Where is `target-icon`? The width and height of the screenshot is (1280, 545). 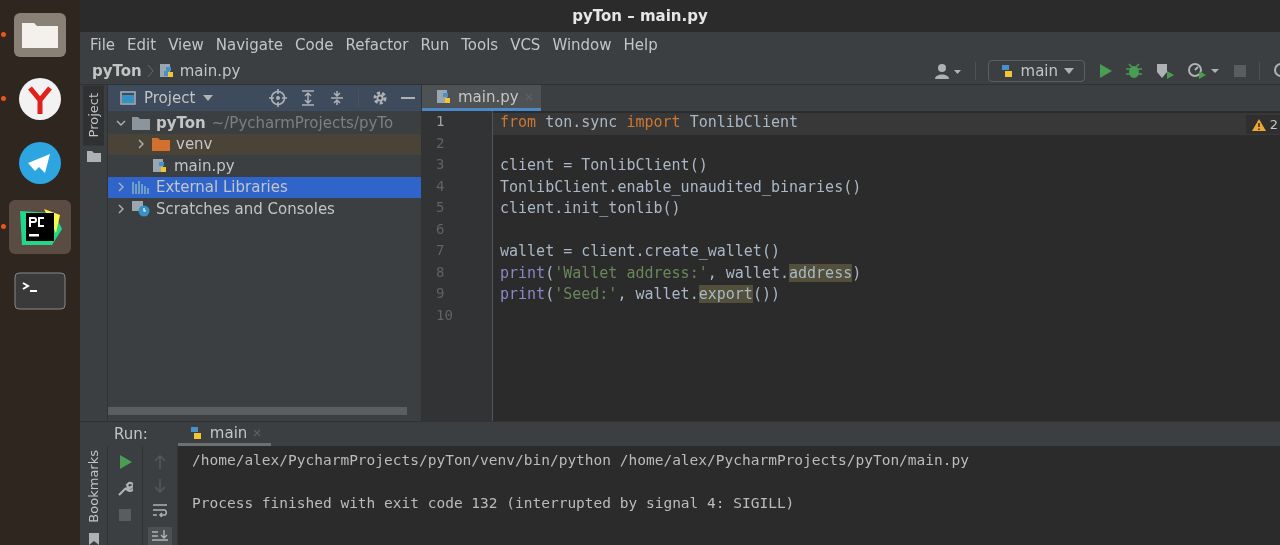
target-icon is located at coordinates (278, 98).